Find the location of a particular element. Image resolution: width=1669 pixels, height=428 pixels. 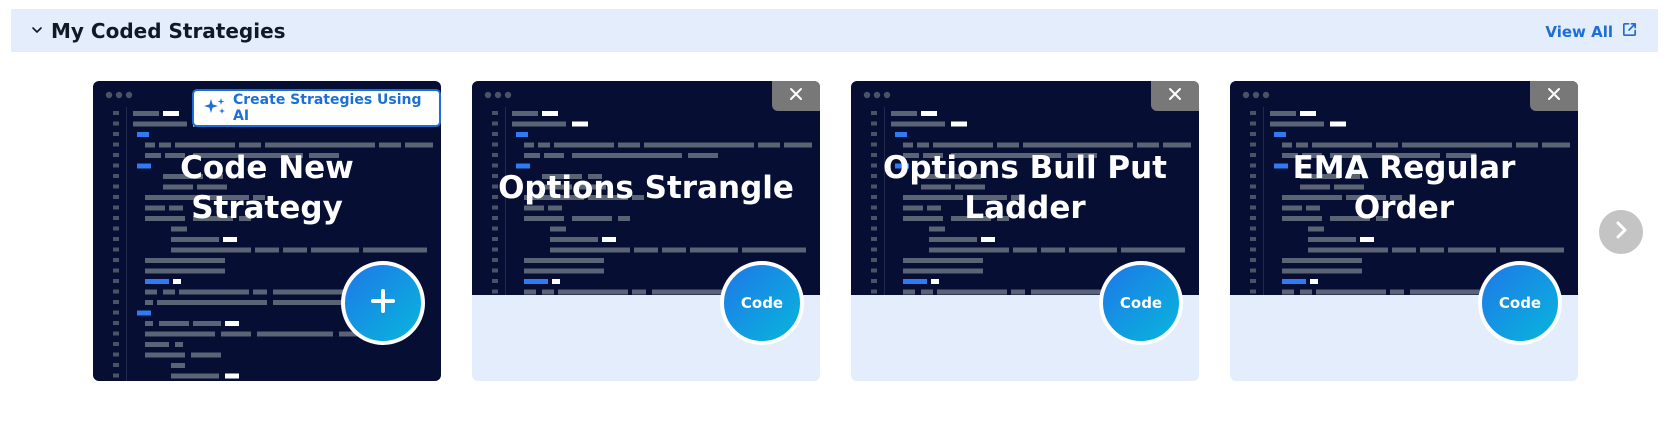

carousel-next-button is located at coordinates (1621, 232).